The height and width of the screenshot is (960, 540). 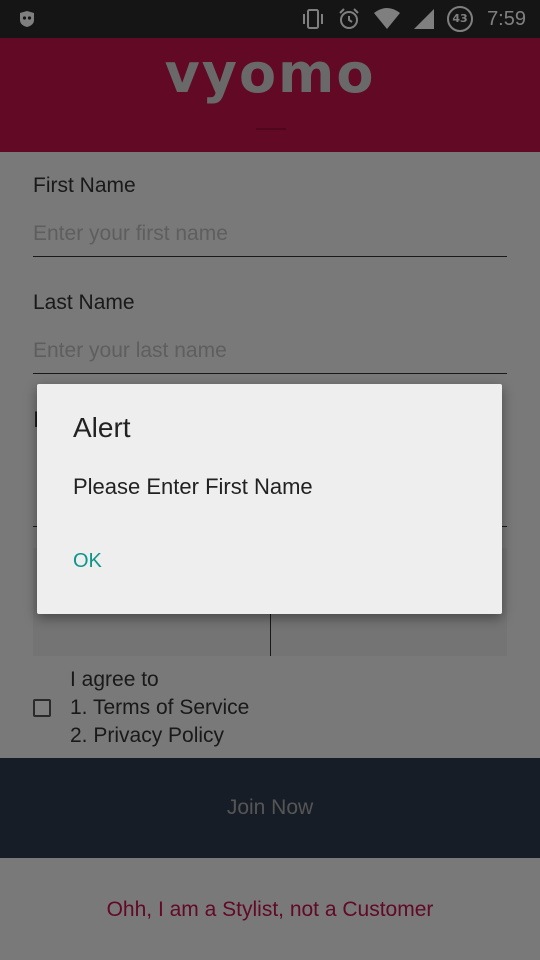 What do you see at coordinates (193, 486) in the screenshot?
I see `dialog-message: Please Enter First Name` at bounding box center [193, 486].